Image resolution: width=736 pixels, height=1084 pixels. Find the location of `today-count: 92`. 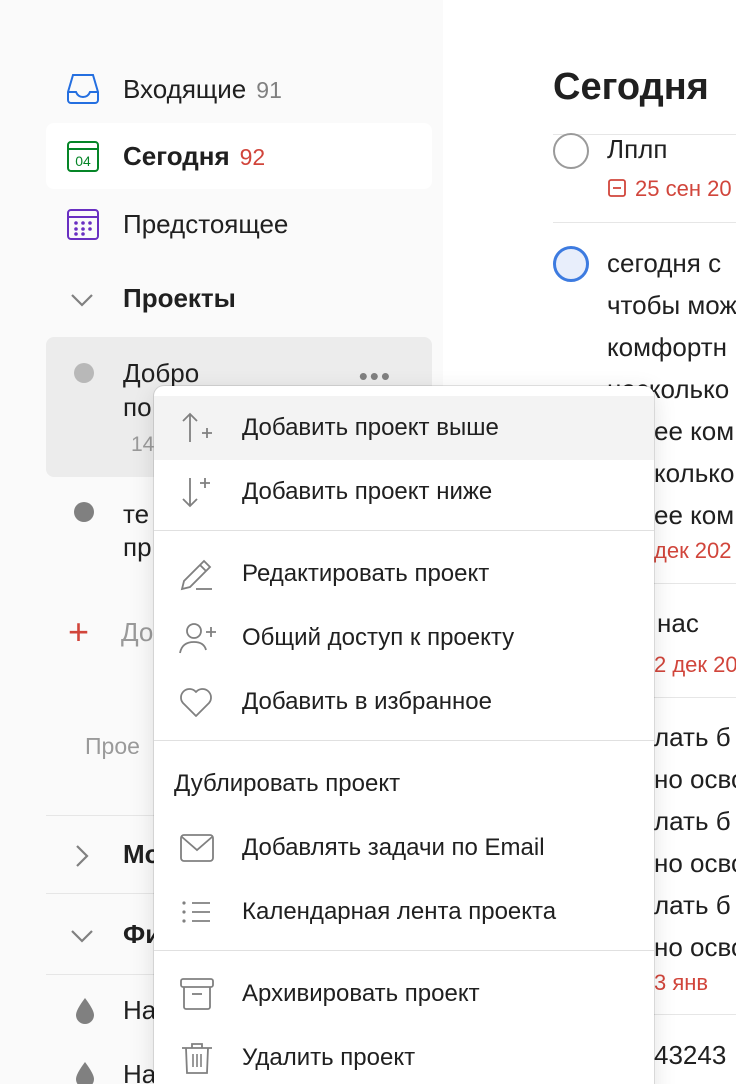

today-count: 92 is located at coordinates (252, 157).